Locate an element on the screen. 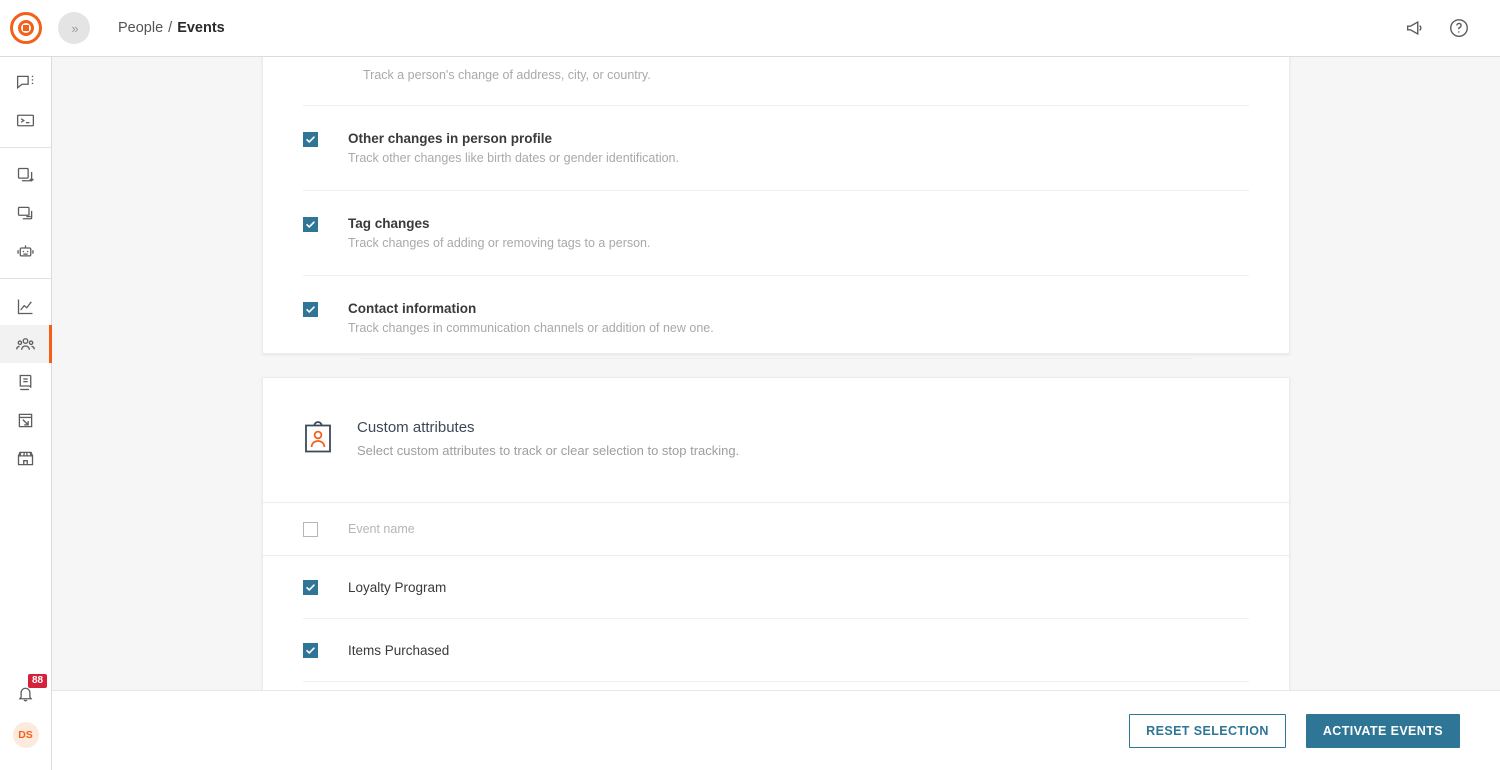 The image size is (1500, 770). avatar: DS is located at coordinates (25, 735).